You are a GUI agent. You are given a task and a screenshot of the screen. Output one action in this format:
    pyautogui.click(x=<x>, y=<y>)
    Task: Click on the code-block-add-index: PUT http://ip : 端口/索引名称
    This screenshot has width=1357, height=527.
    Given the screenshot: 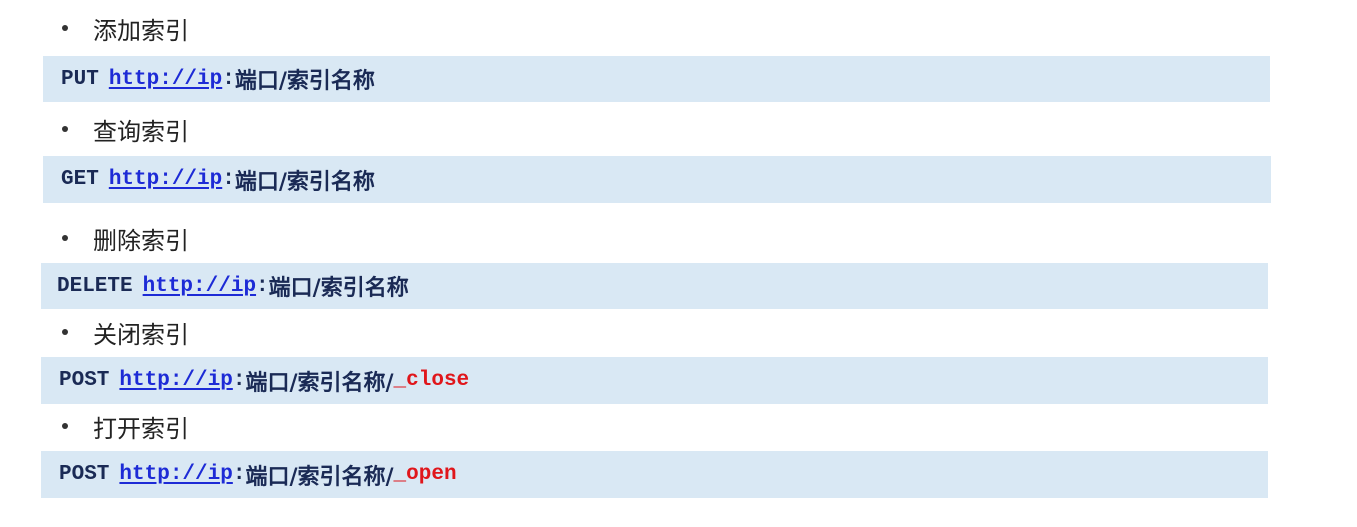 What is the action you would take?
    pyautogui.click(x=656, y=79)
    